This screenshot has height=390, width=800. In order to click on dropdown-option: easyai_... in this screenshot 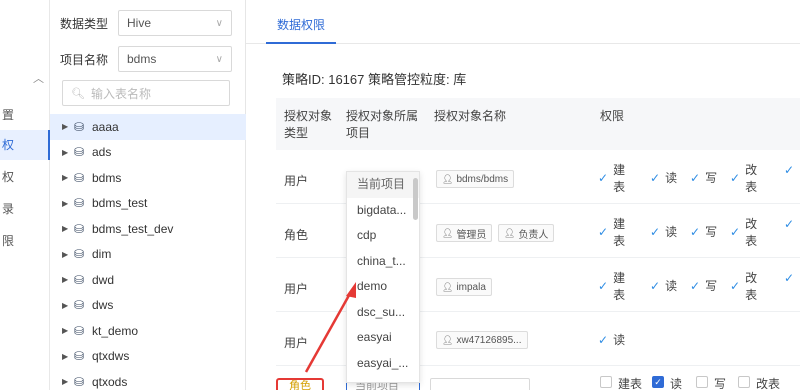, I will do `click(383, 364)`.